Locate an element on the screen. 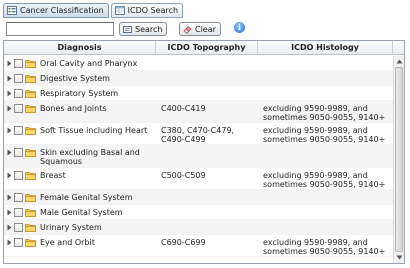  table-row: Digestive System is located at coordinates (198, 78).